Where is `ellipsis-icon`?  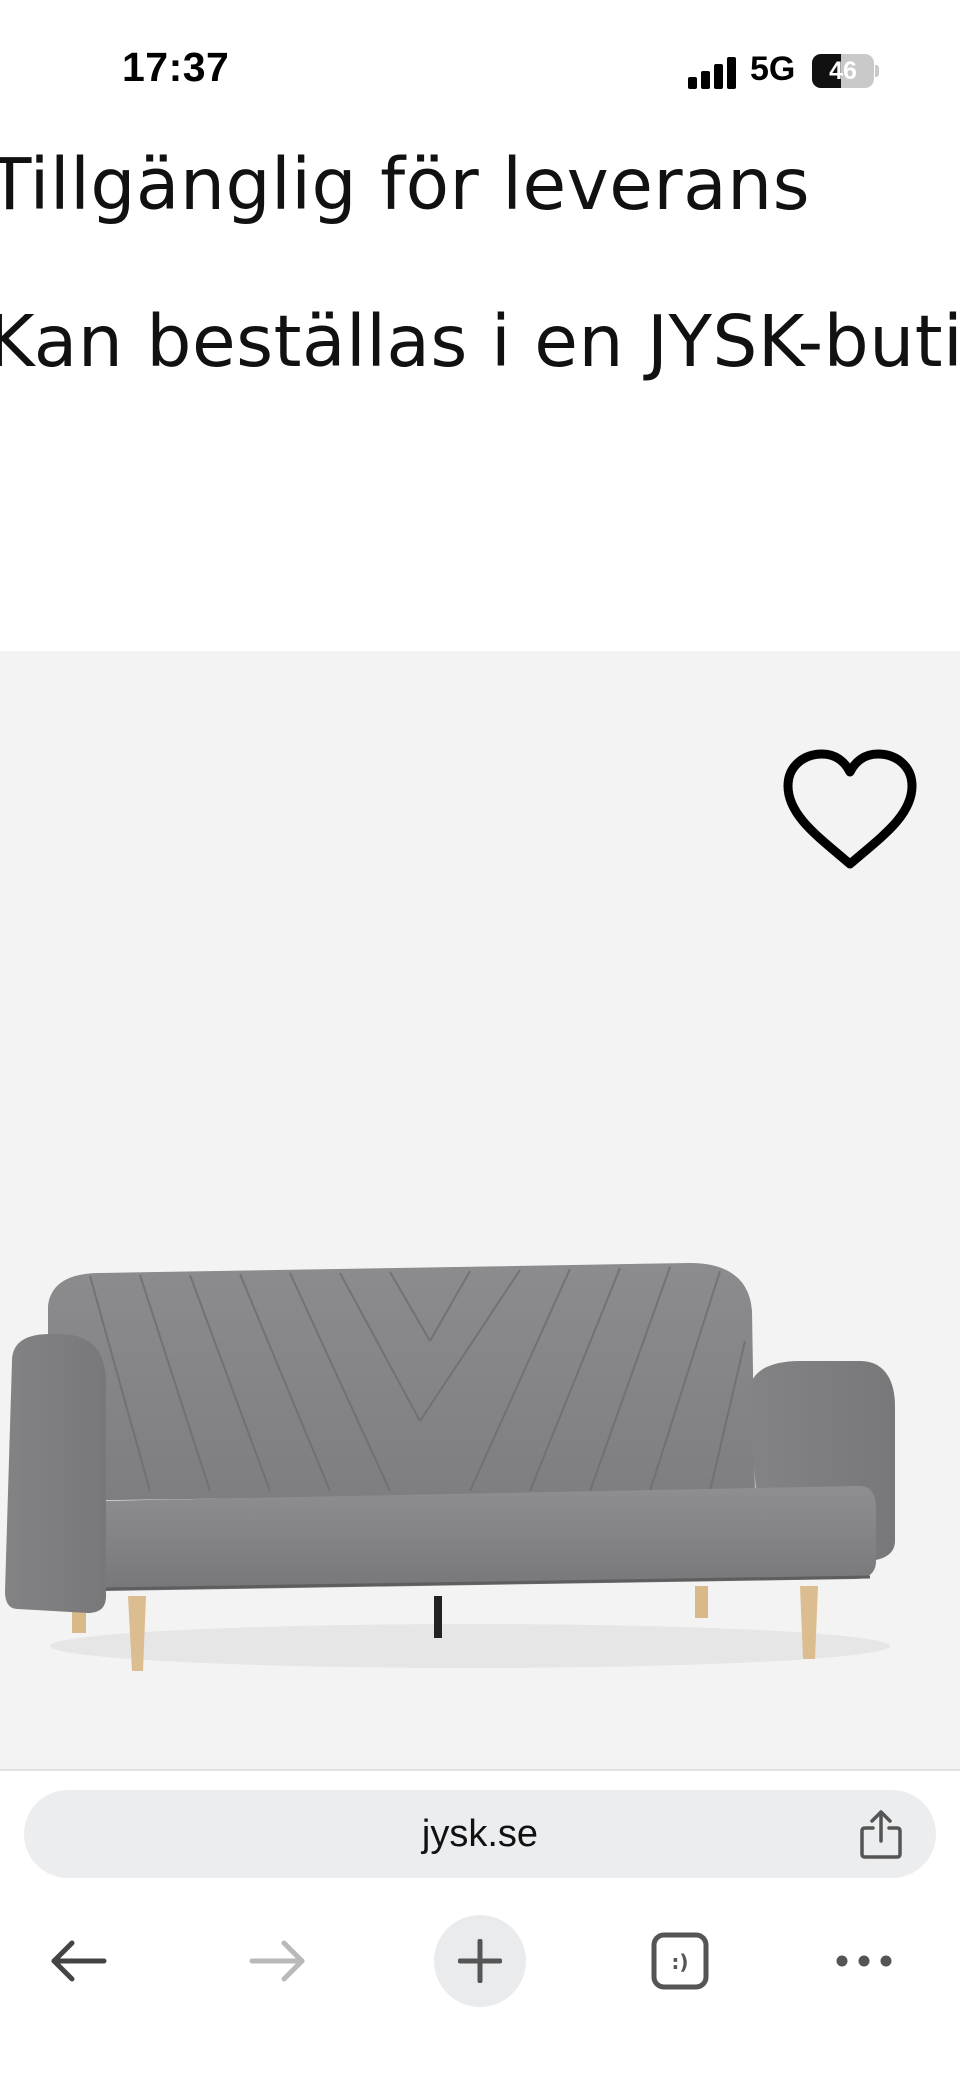
ellipsis-icon is located at coordinates (864, 1961).